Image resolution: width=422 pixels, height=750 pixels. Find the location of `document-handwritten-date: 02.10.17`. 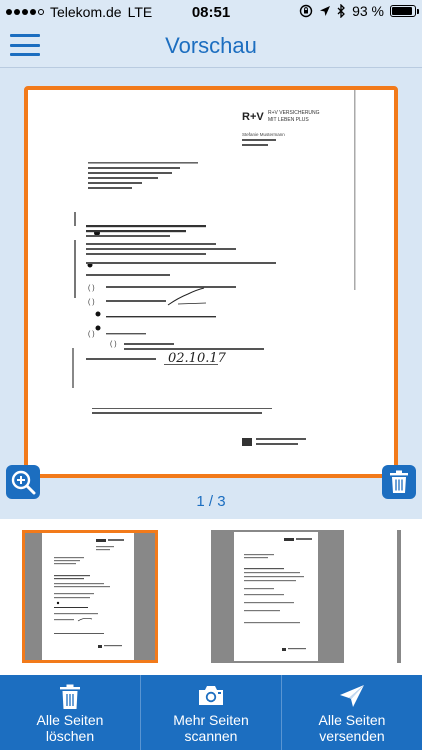

document-handwritten-date: 02.10.17 is located at coordinates (197, 358).